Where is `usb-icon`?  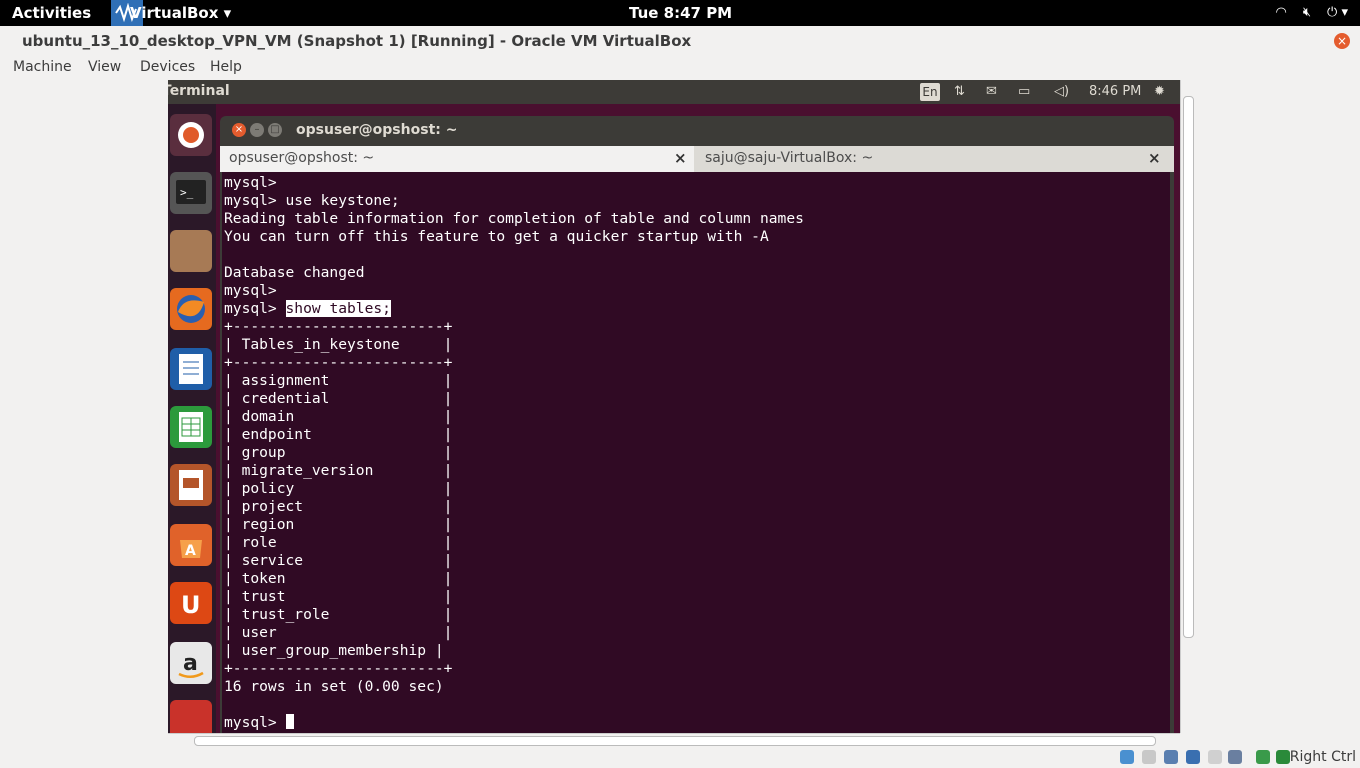 usb-icon is located at coordinates (1171, 757).